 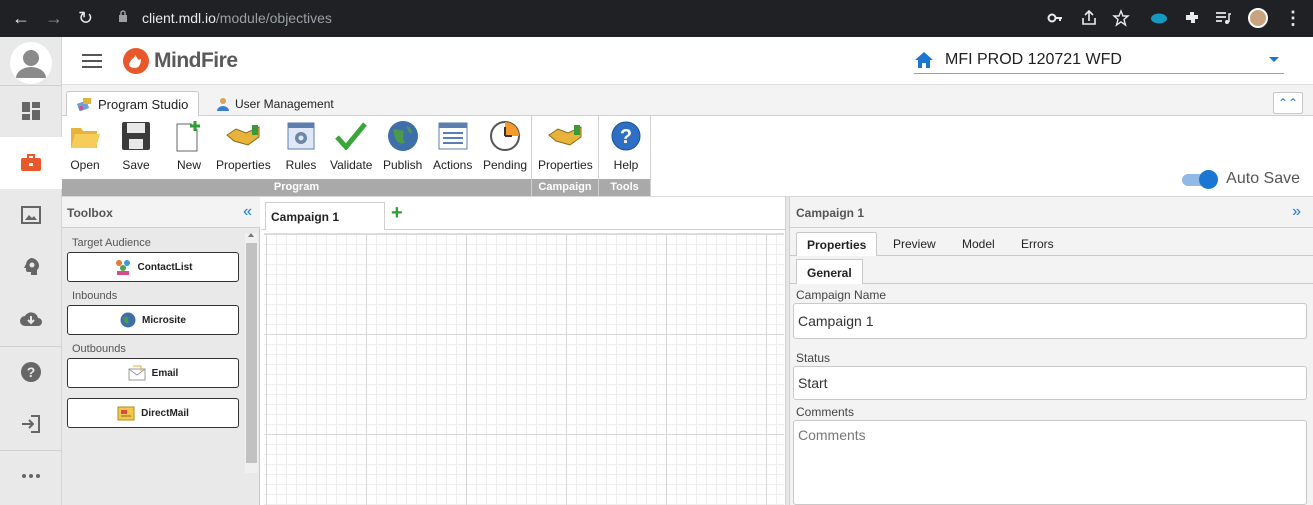 I want to click on publish-button: Publish, so click(x=402, y=147).